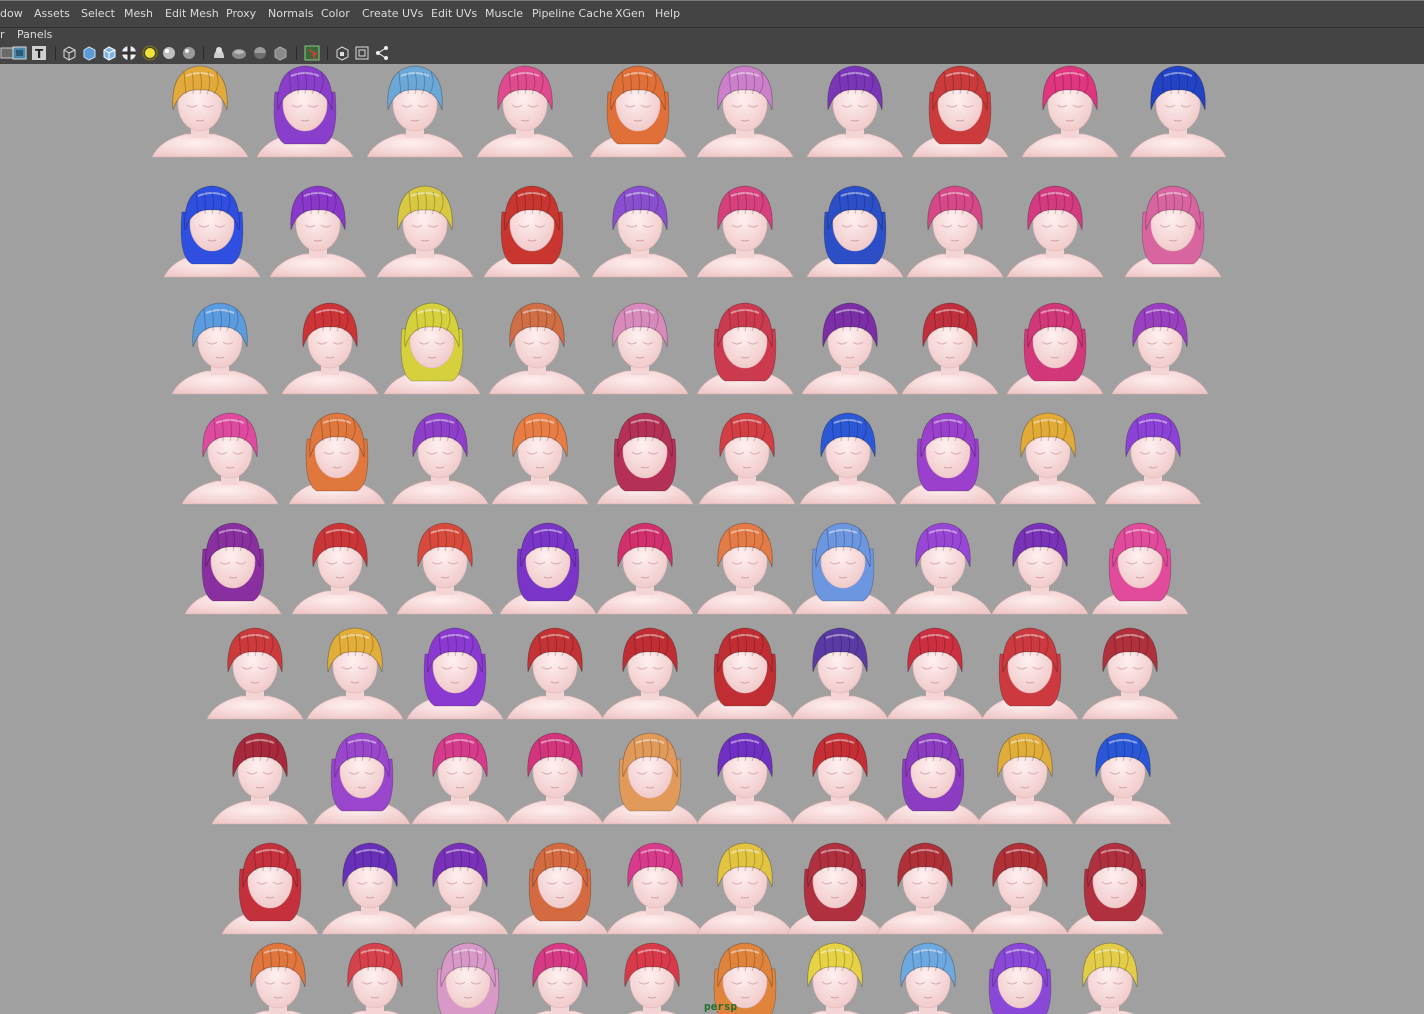 This screenshot has width=1424, height=1014. What do you see at coordinates (20, 53) in the screenshot?
I see `texture-icon` at bounding box center [20, 53].